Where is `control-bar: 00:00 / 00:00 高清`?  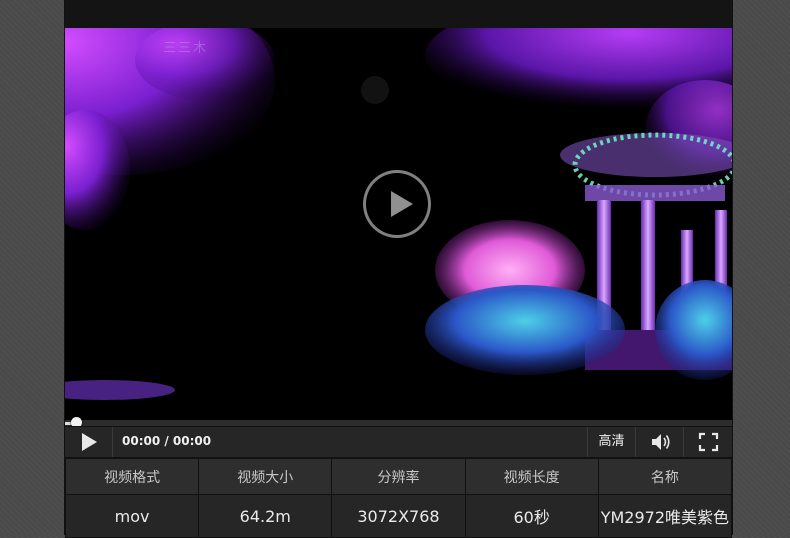
control-bar: 00:00 / 00:00 高清 is located at coordinates (398, 442).